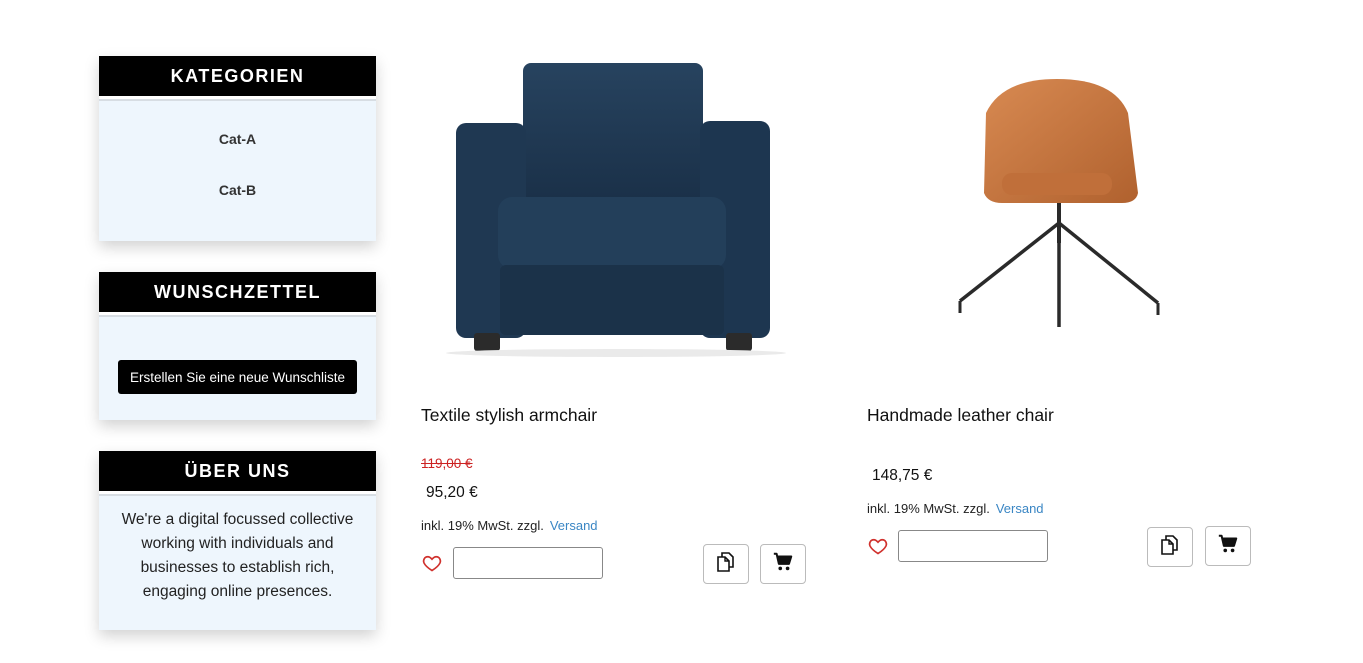  I want to click on about-title: ÜBER UNS, so click(237, 472).